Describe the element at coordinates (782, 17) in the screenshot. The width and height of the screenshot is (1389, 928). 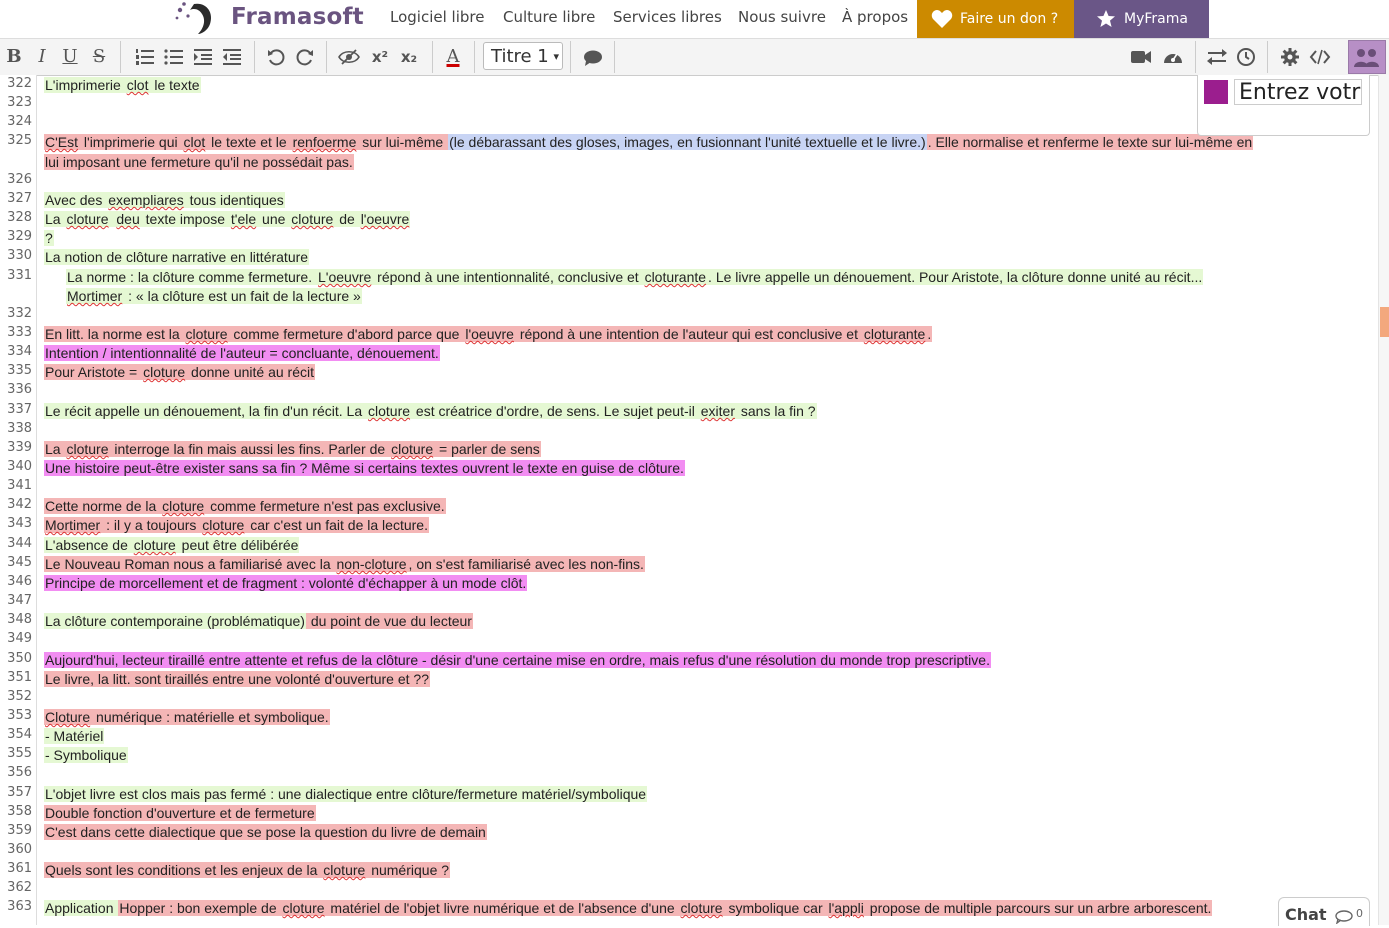
I see `nav-link-nous-suivre: Nous suivre` at that location.